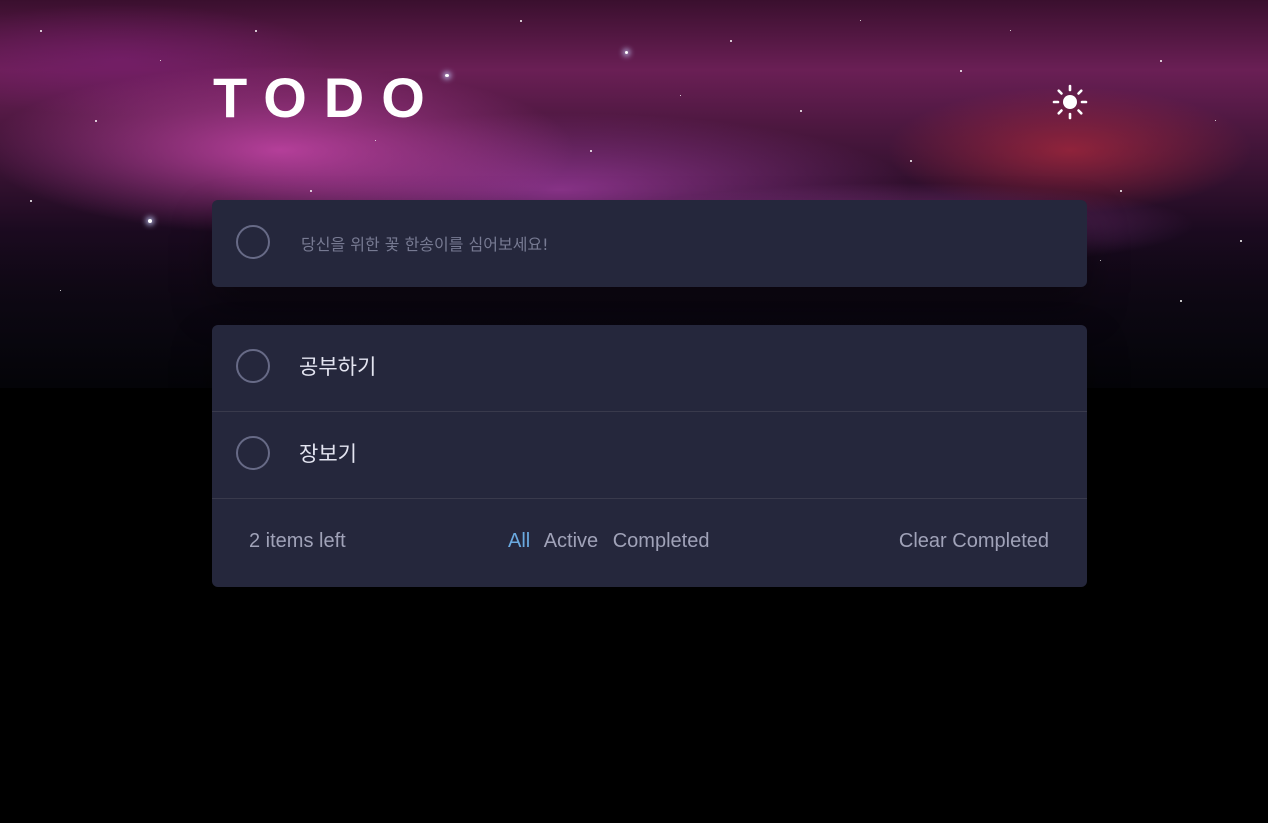  I want to click on filter-completed: Completed, so click(661, 541).